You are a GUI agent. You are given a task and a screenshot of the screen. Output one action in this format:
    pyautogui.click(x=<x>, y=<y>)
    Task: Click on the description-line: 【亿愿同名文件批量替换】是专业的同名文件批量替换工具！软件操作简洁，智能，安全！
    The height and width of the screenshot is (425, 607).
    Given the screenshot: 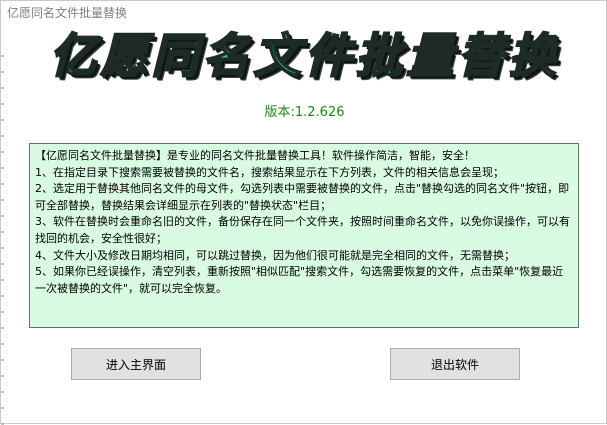 What is the action you would take?
    pyautogui.click(x=255, y=155)
    